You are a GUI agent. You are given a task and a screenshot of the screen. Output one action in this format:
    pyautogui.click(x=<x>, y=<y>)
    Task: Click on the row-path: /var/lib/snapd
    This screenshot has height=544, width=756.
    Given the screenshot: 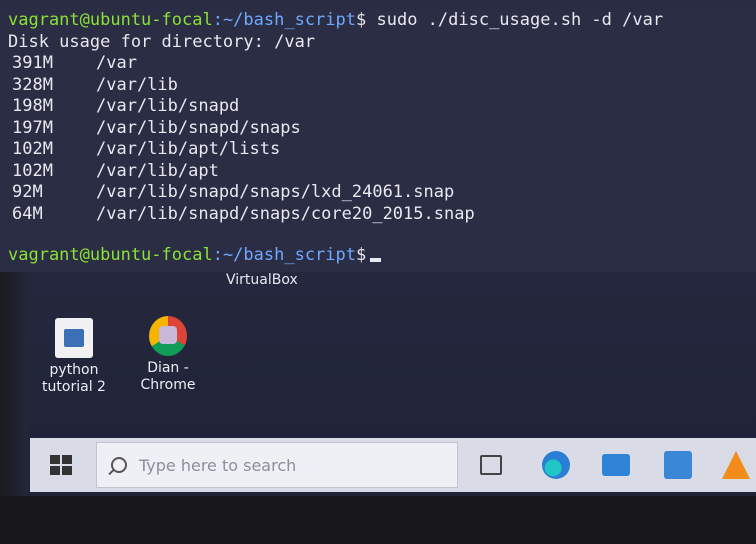 What is the action you would take?
    pyautogui.click(x=168, y=106)
    